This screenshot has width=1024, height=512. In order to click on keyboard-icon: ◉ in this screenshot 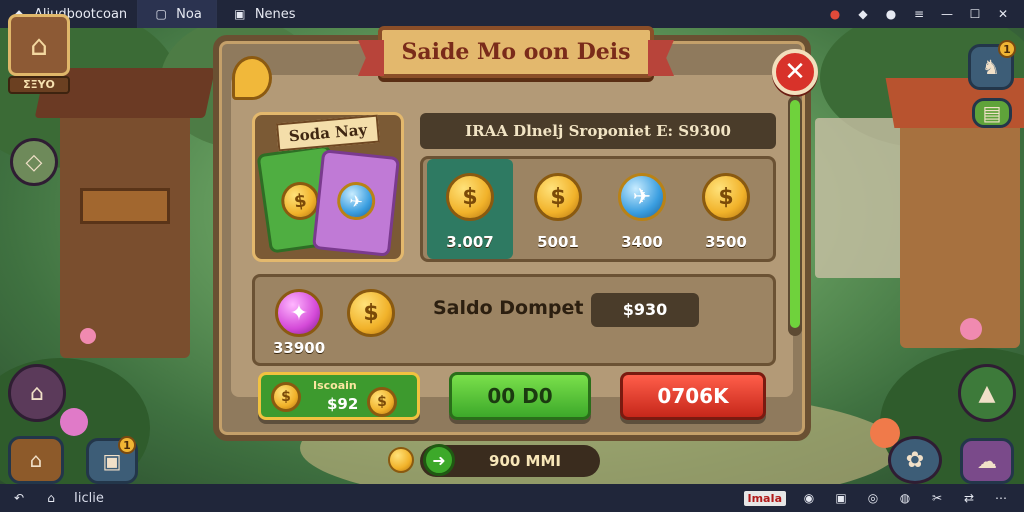, I will do `click(809, 498)`.